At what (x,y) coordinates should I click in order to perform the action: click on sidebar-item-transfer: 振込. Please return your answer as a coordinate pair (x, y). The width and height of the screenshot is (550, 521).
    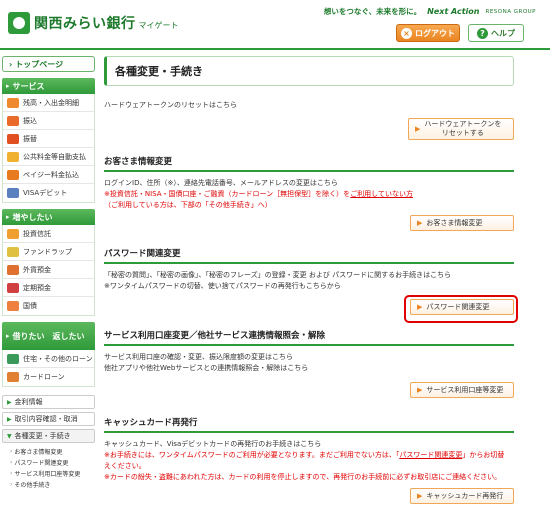
    Looking at the image, I should click on (48, 121).